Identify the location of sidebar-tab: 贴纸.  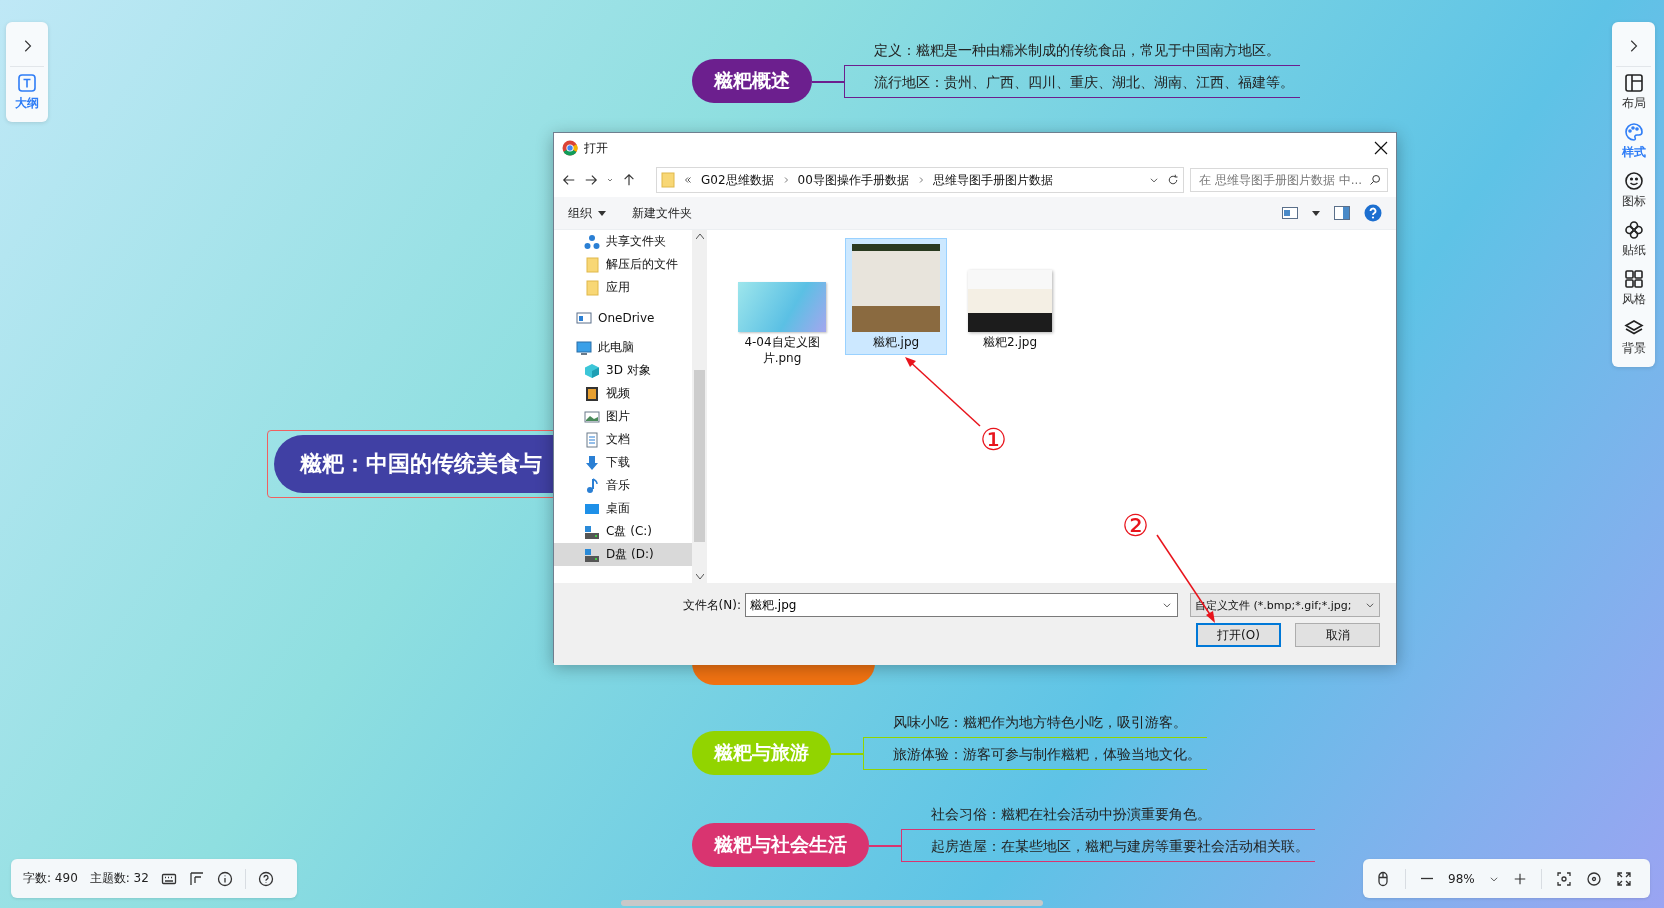
(1633, 238).